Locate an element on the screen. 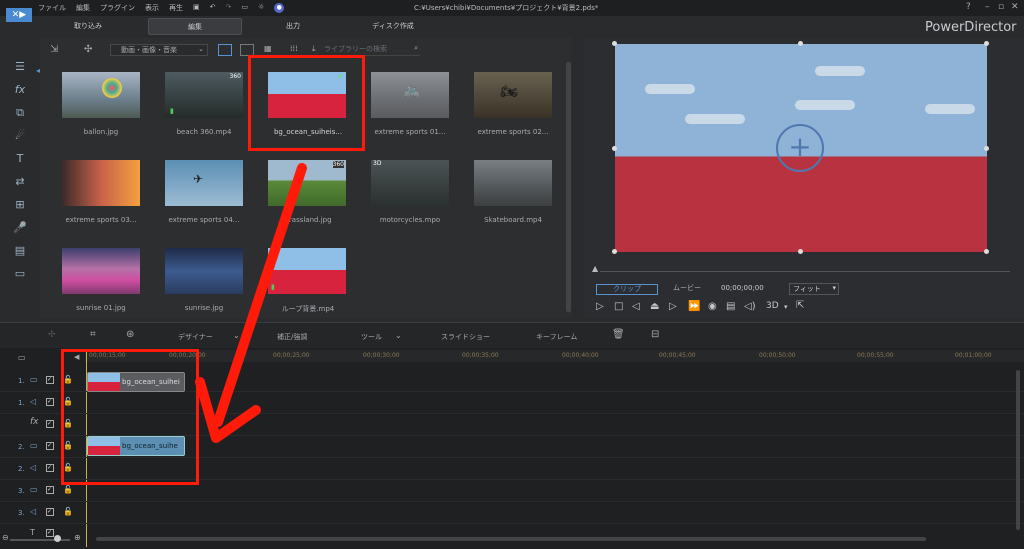 The height and width of the screenshot is (549, 1024). annotation-arrow is located at coordinates (251, 303).